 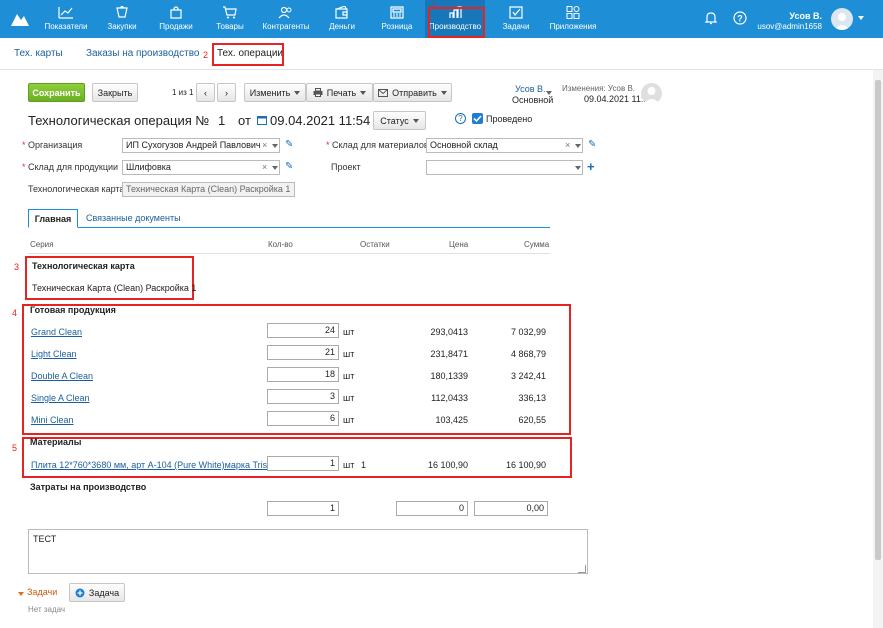 What do you see at coordinates (573, 19) in the screenshot?
I see `nav-item-apps: Приложения` at bounding box center [573, 19].